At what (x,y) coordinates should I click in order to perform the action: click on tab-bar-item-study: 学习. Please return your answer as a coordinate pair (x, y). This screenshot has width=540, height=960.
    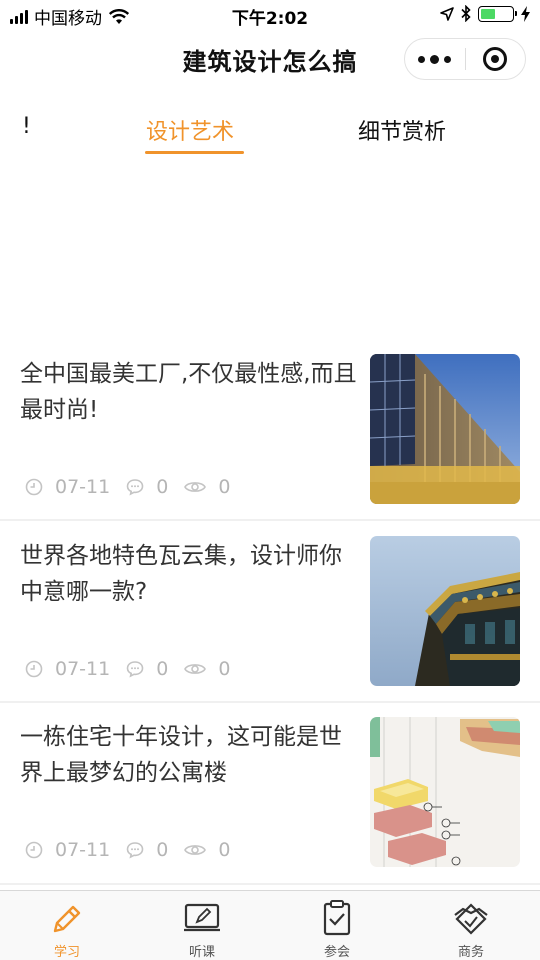
    Looking at the image, I should click on (67, 929).